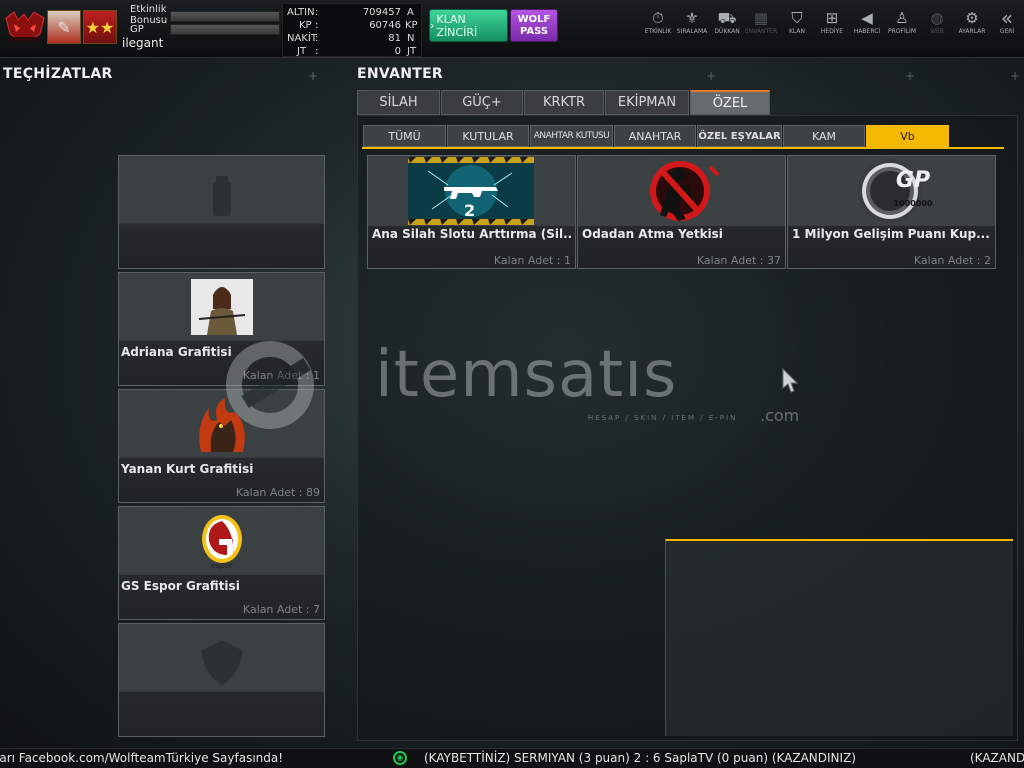 The image size is (1024, 768). What do you see at coordinates (143, 43) in the screenshot?
I see `username: ilegant` at bounding box center [143, 43].